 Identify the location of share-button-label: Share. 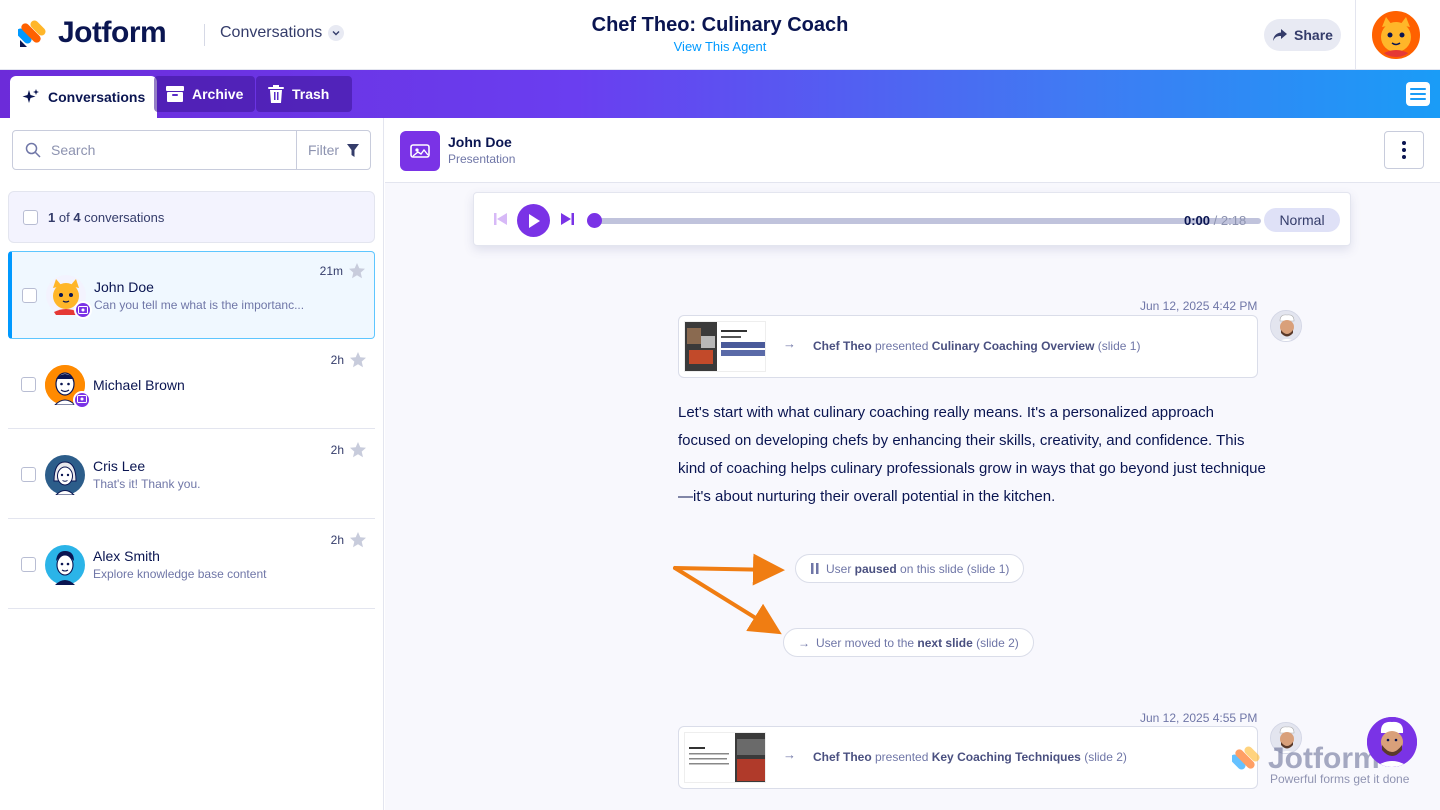
(1313, 35).